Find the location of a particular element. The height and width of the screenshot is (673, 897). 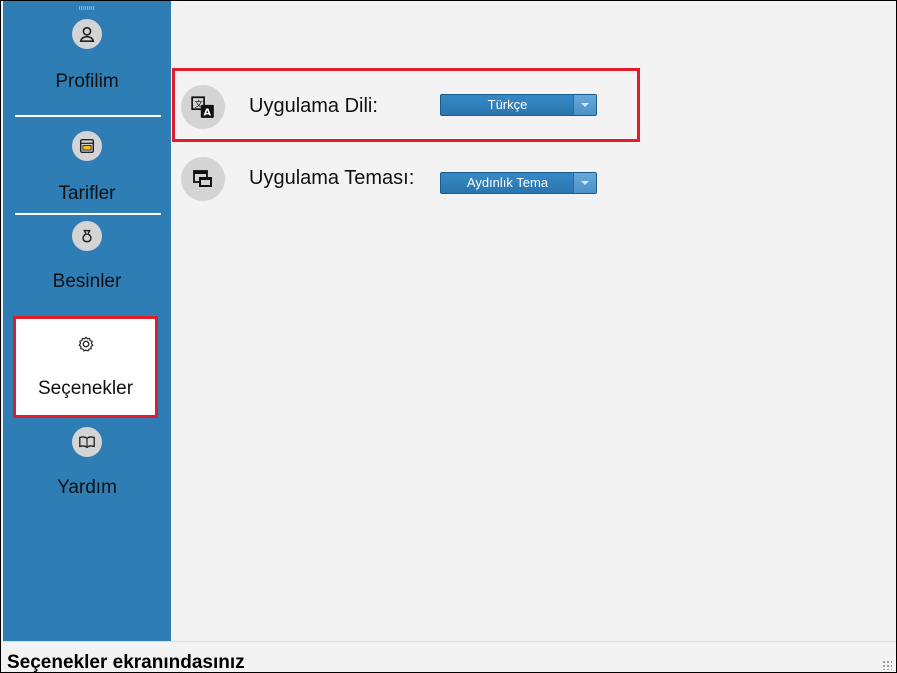

oven-icon is located at coordinates (87, 146).